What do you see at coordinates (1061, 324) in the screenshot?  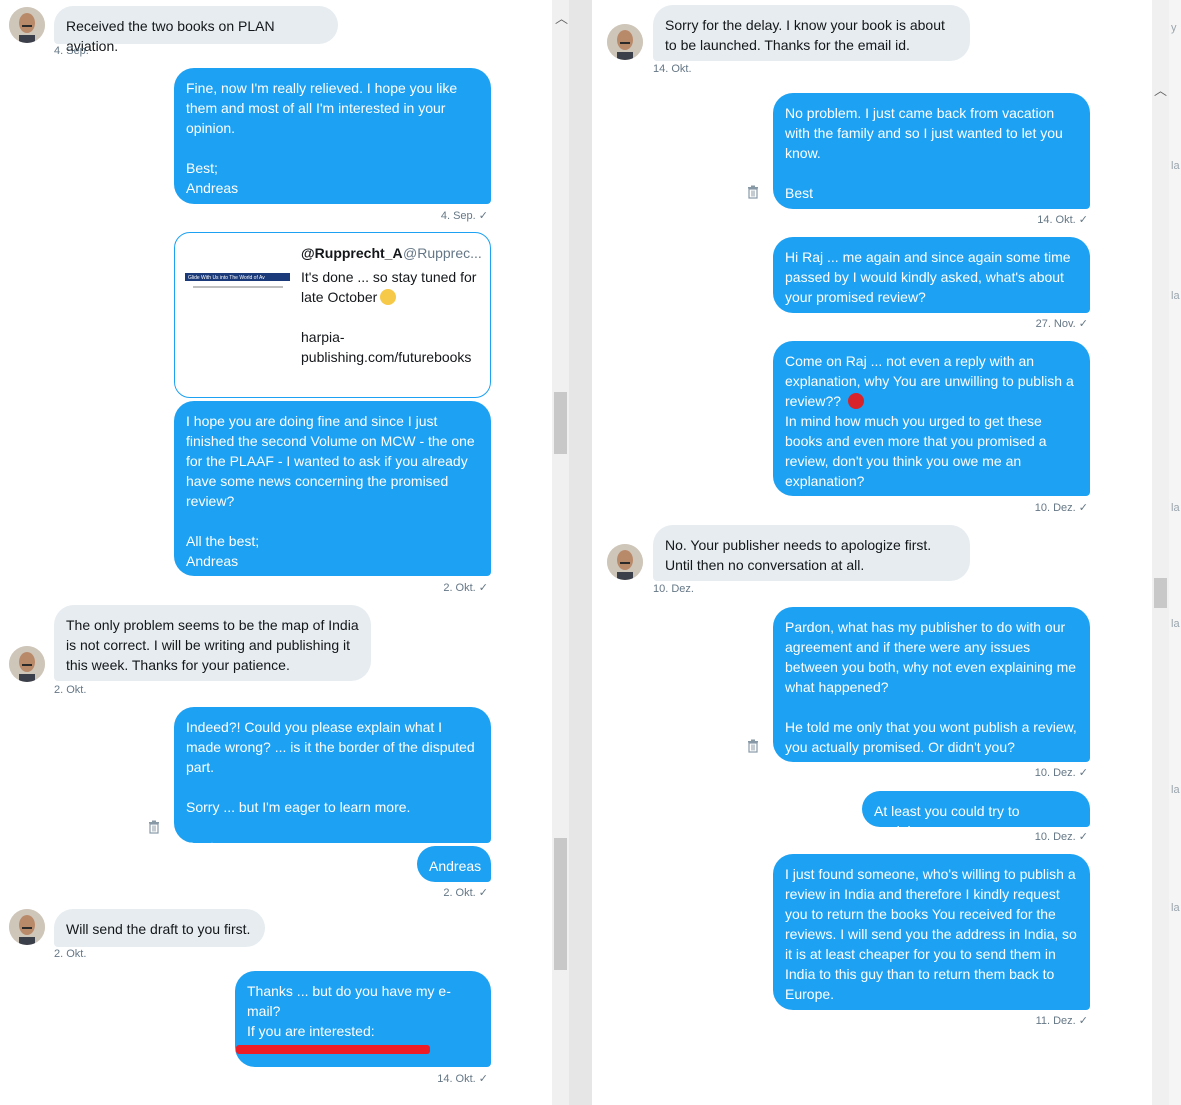 I see `message-timestamp: 27. Nov. ✓` at bounding box center [1061, 324].